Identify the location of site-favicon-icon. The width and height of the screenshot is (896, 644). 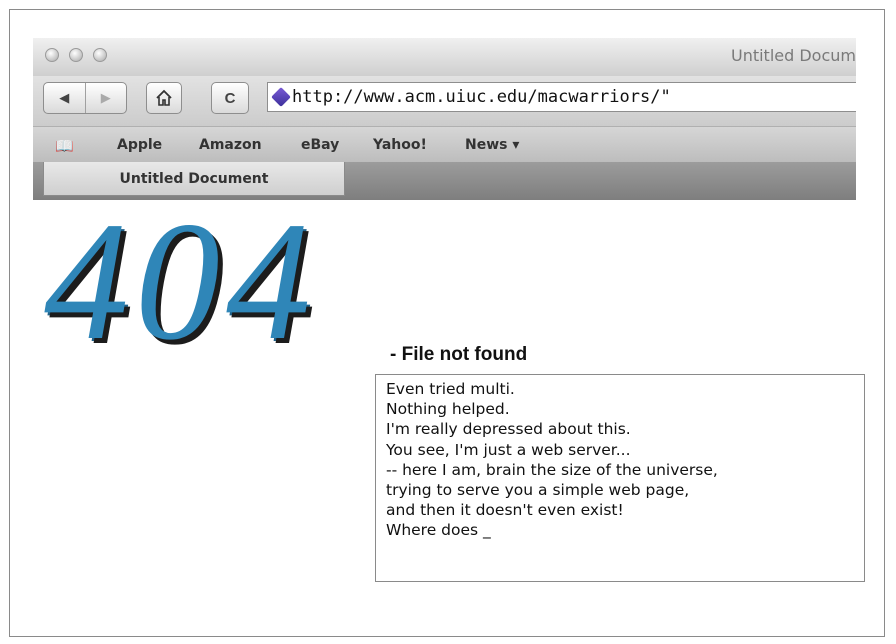
(281, 97).